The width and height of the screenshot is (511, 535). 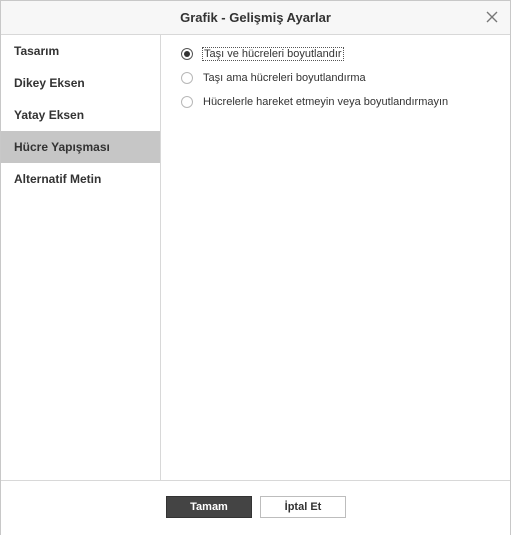 What do you see at coordinates (209, 507) in the screenshot?
I see `ok-button: Tamam` at bounding box center [209, 507].